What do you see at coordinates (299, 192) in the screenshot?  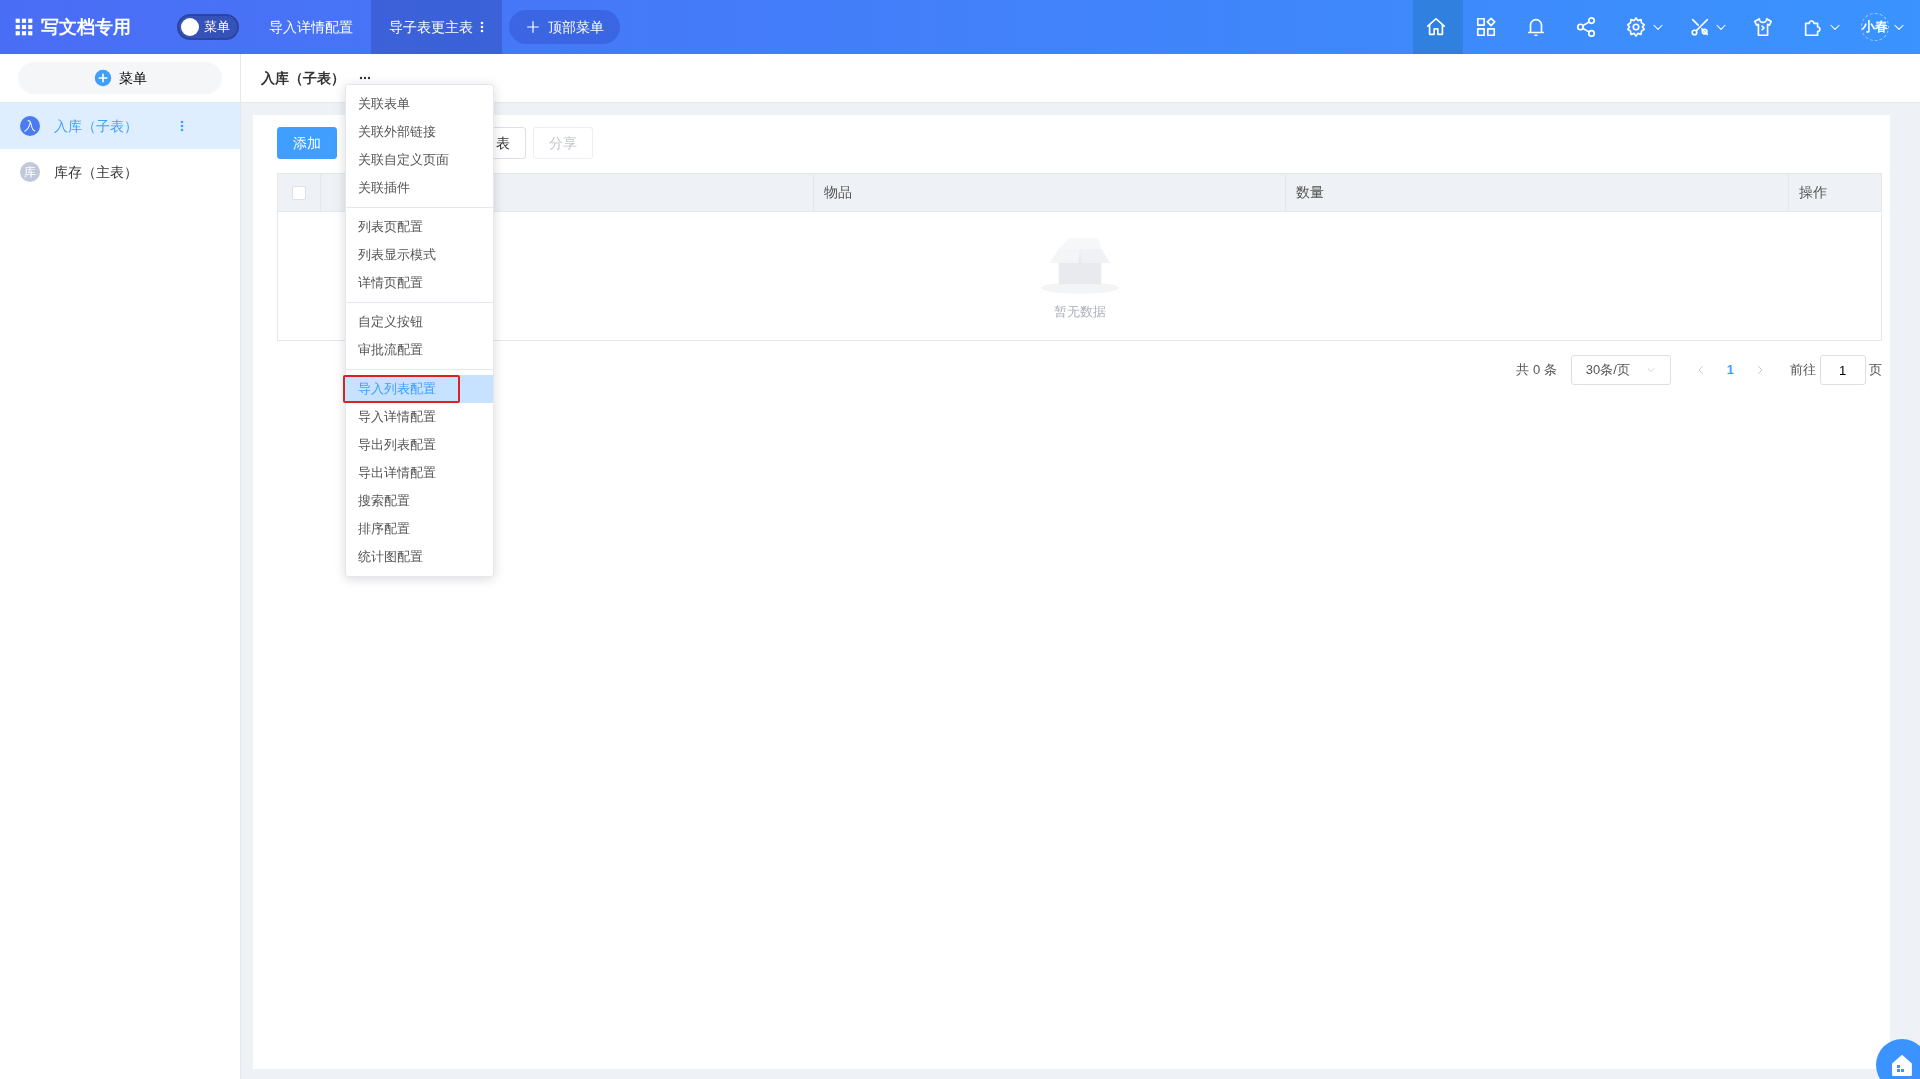 I see `select-all-checkbox` at bounding box center [299, 192].